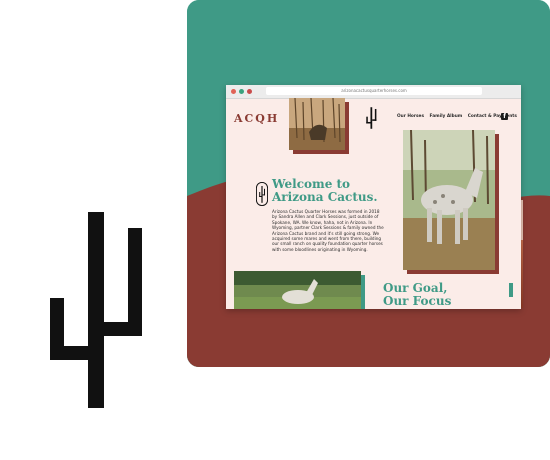  Describe the element at coordinates (297, 290) in the screenshot. I see `horse-pasture-photo` at that location.